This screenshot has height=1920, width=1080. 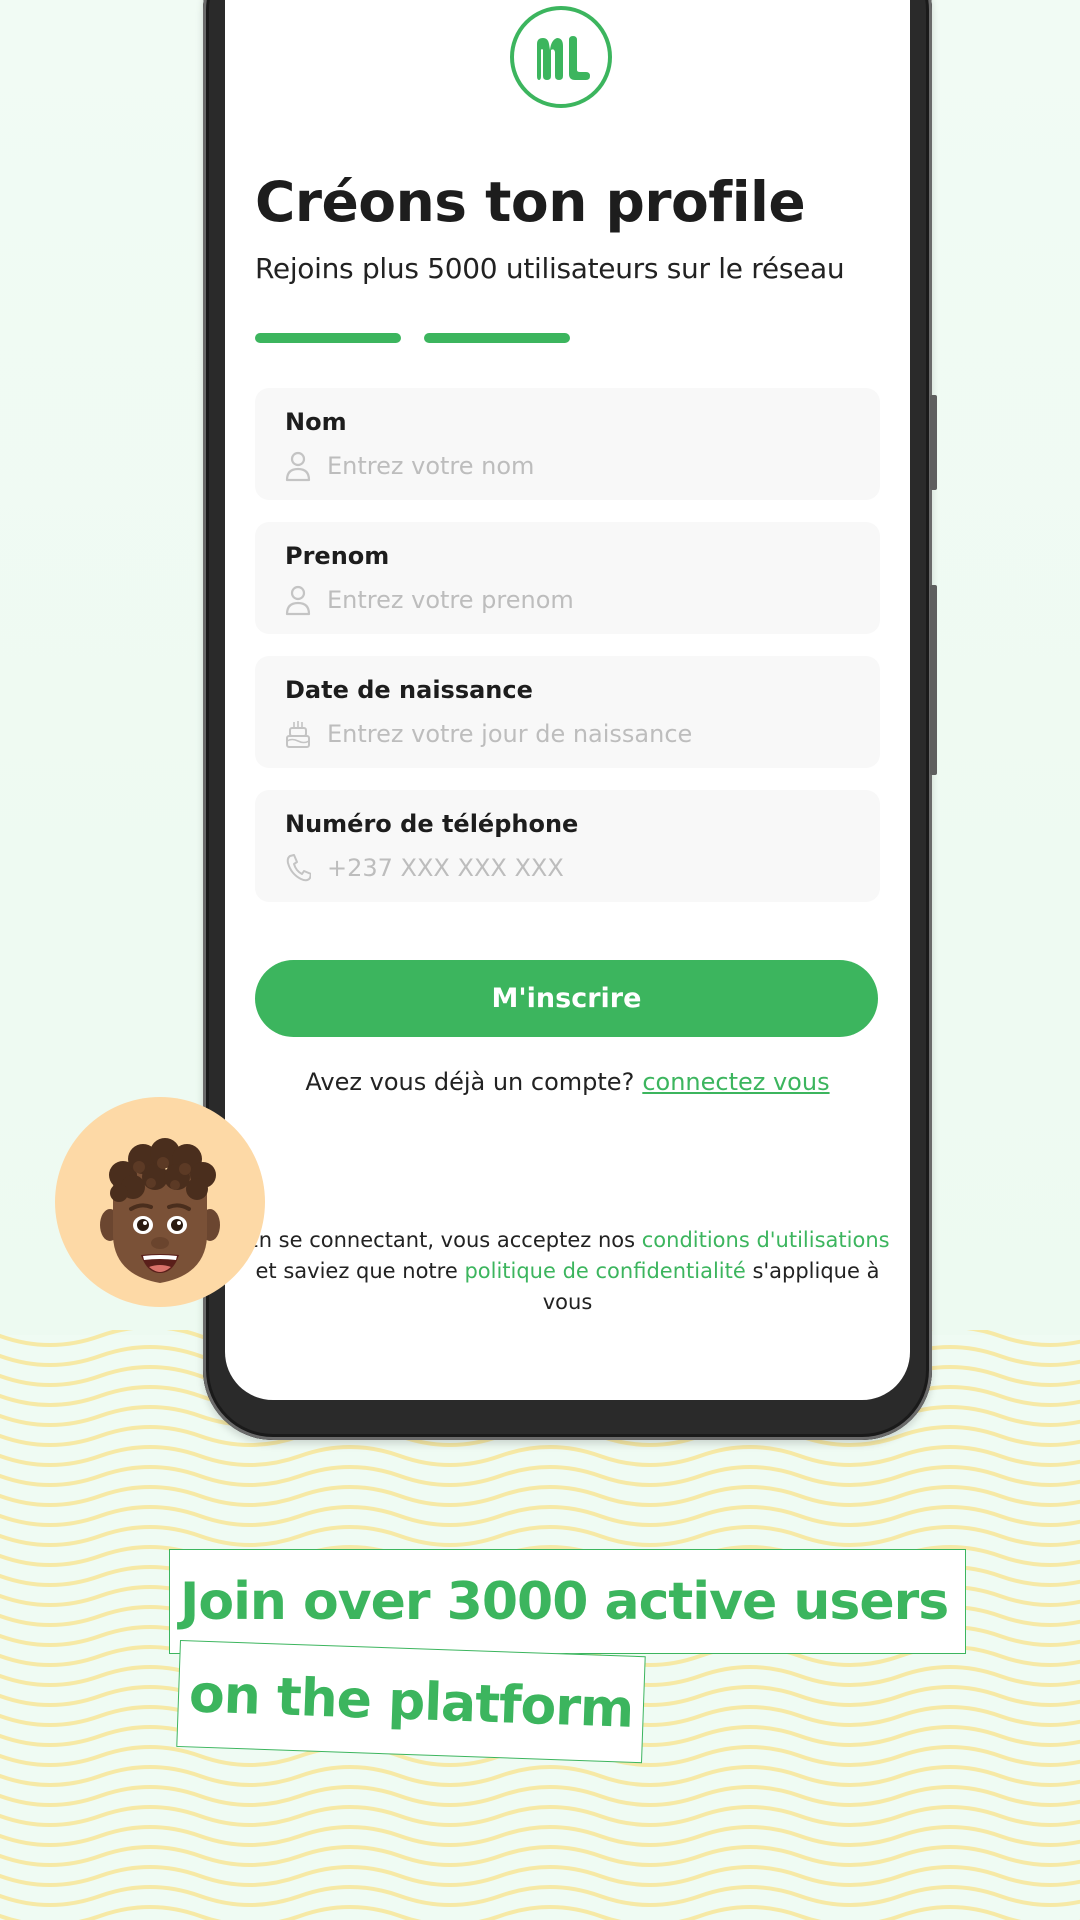 I want to click on date-de-naissance-field: Date de naissance, so click(x=567, y=712).